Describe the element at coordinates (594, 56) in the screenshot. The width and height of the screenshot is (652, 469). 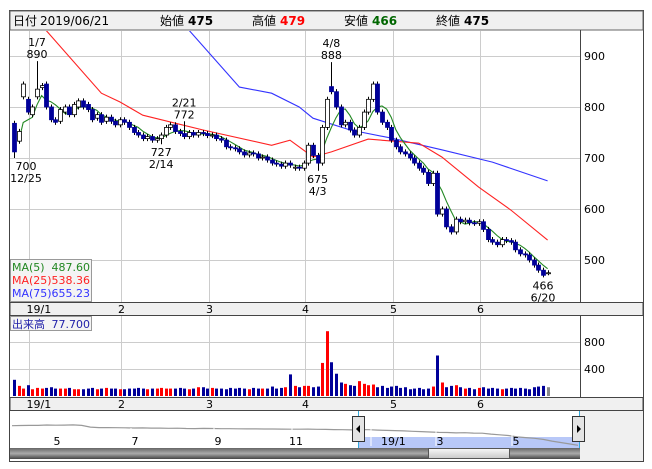
I see `price-tick-label: 900` at that location.